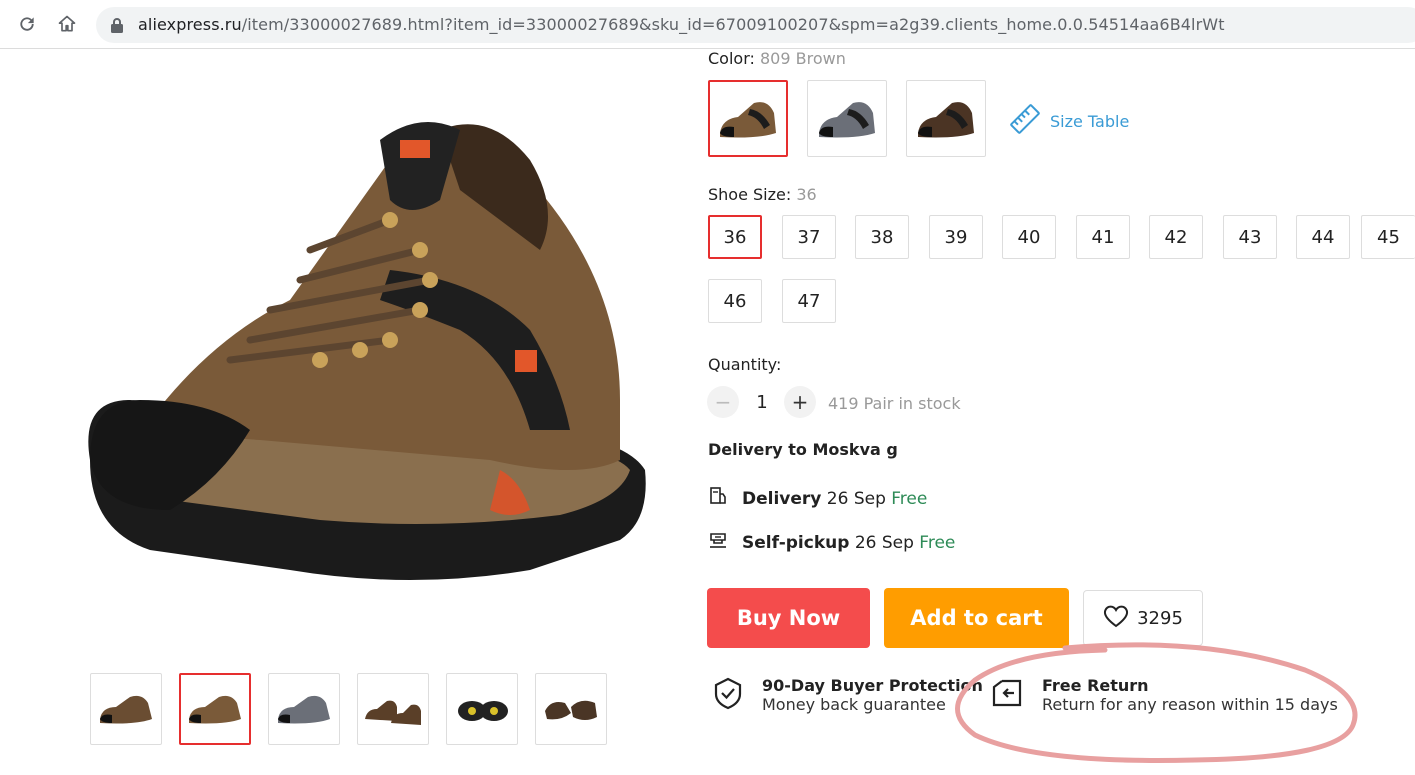  I want to click on size-label-text: Shoe Size:, so click(750, 194).